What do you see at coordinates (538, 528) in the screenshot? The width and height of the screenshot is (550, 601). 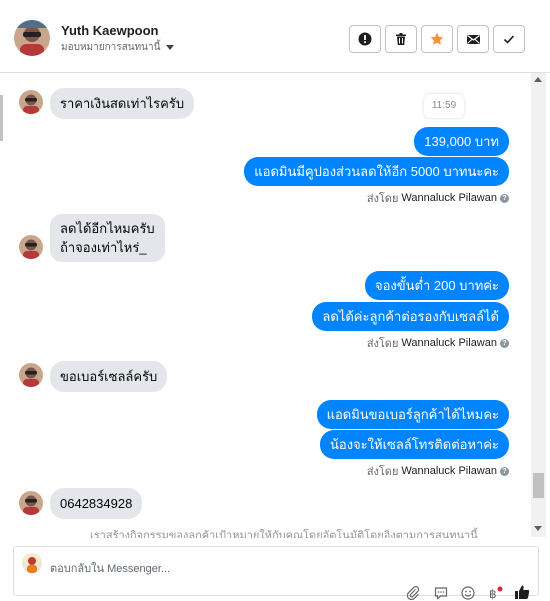 I see `scroll-down-arrow-icon` at bounding box center [538, 528].